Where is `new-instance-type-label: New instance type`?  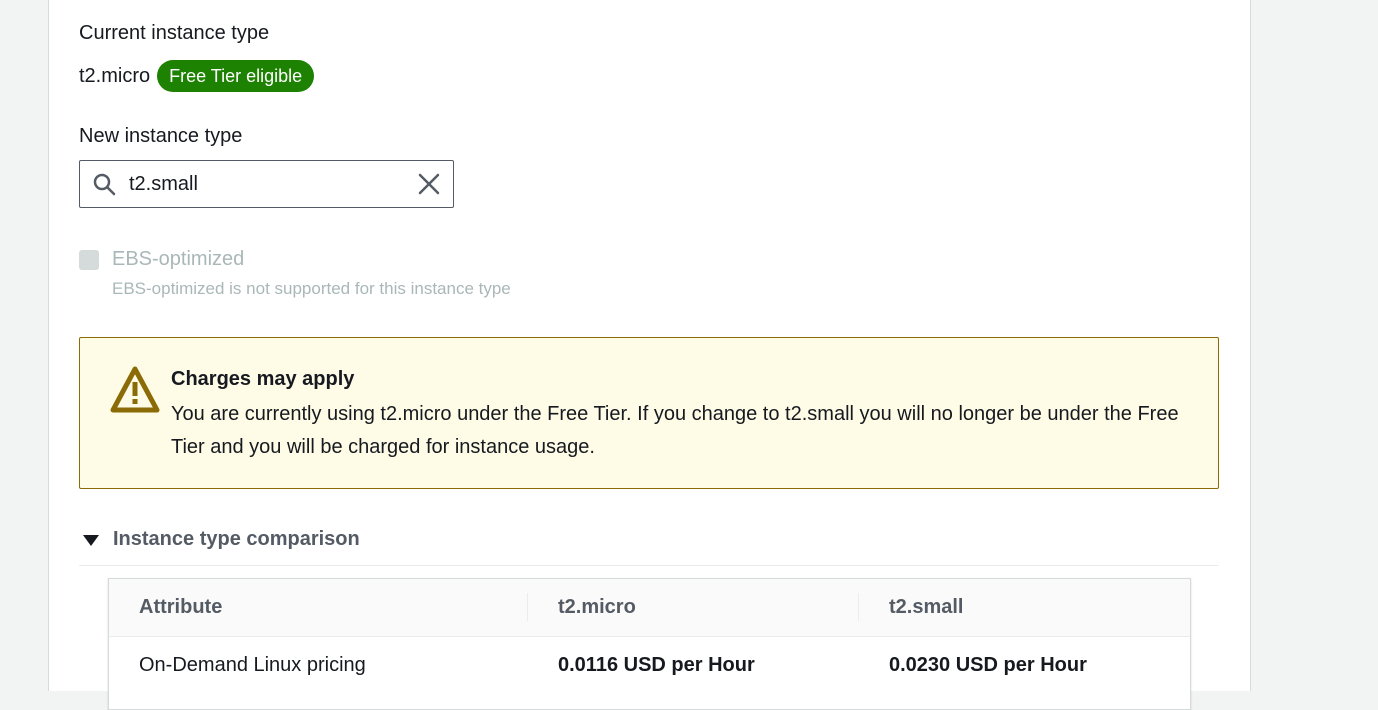
new-instance-type-label: New instance type is located at coordinates (161, 136).